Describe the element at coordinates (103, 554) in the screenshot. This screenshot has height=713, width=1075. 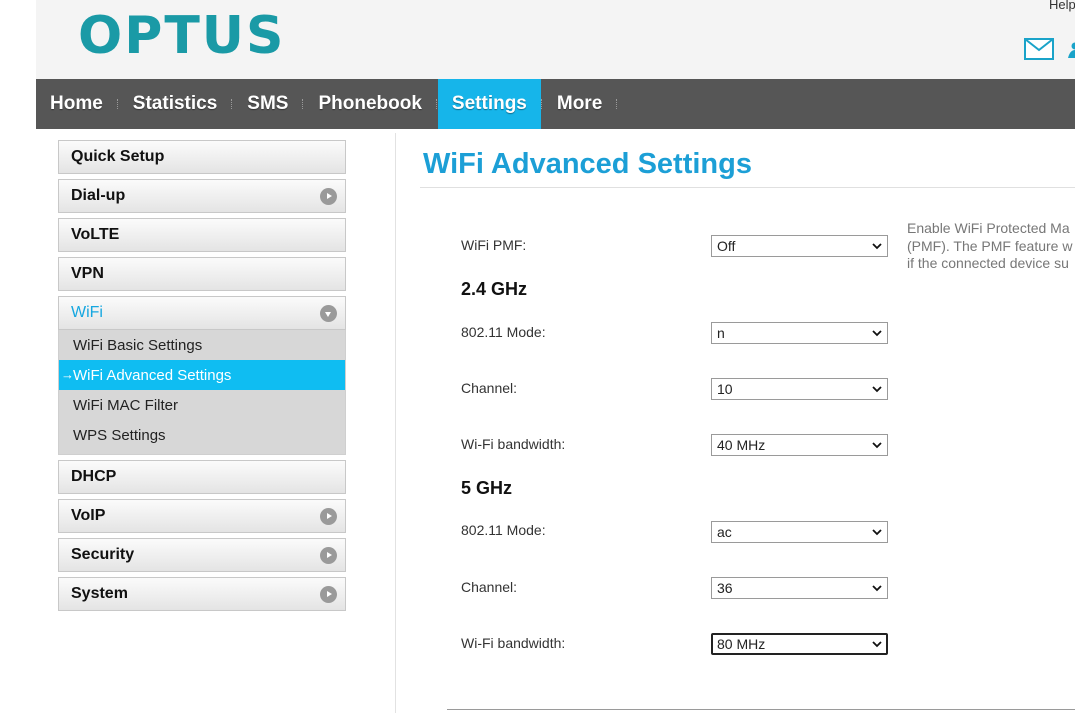
I see `sidebar-item-label: Security` at that location.